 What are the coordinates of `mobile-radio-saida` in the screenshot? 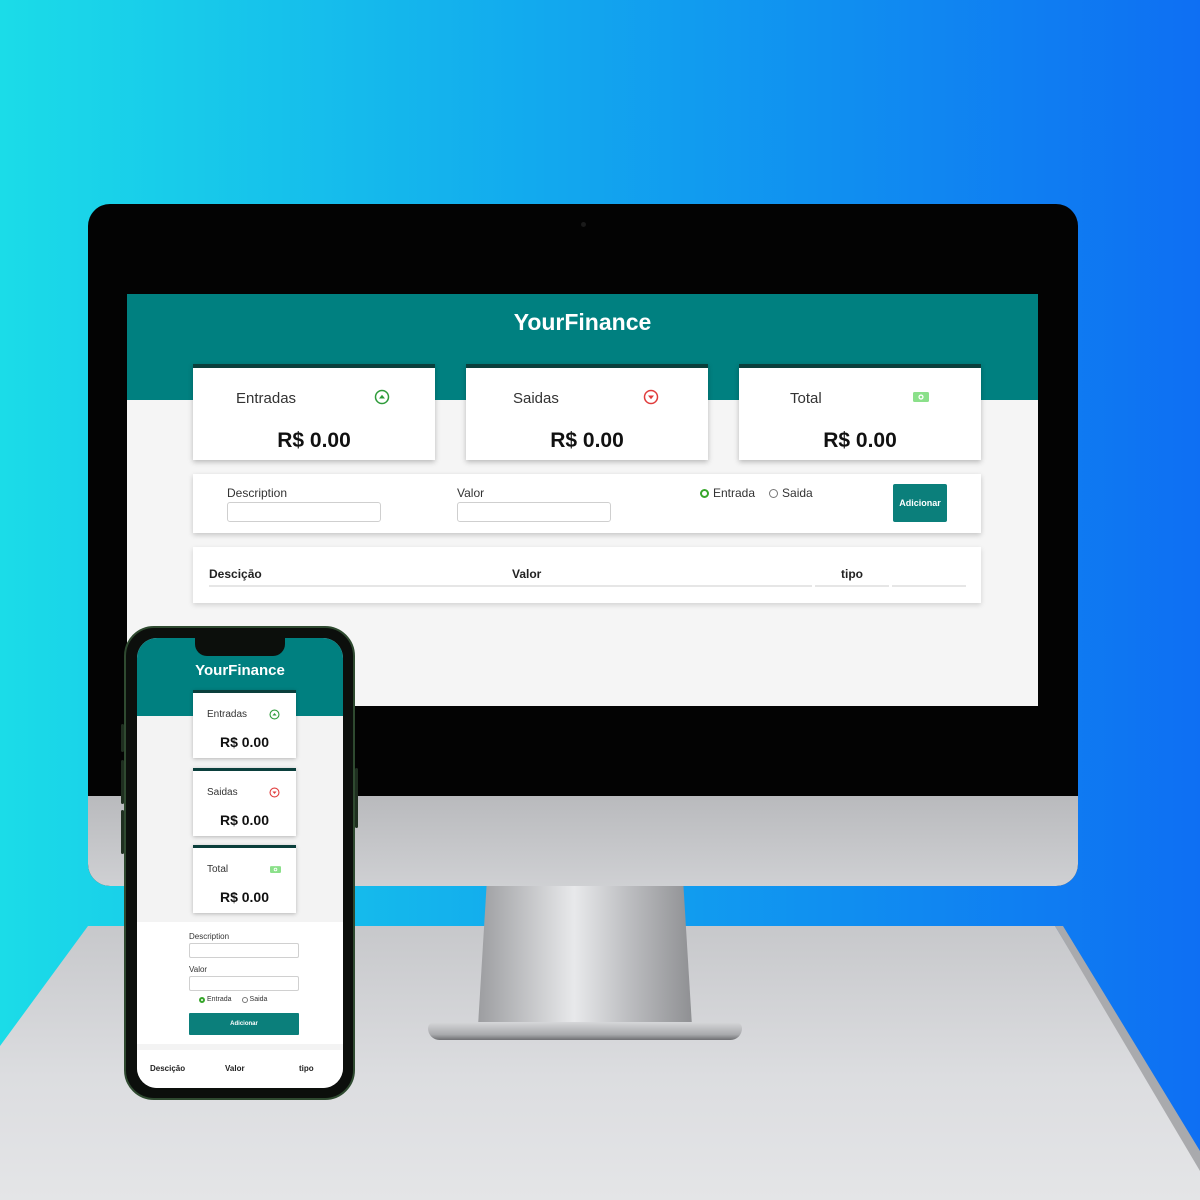 It's located at (244, 999).